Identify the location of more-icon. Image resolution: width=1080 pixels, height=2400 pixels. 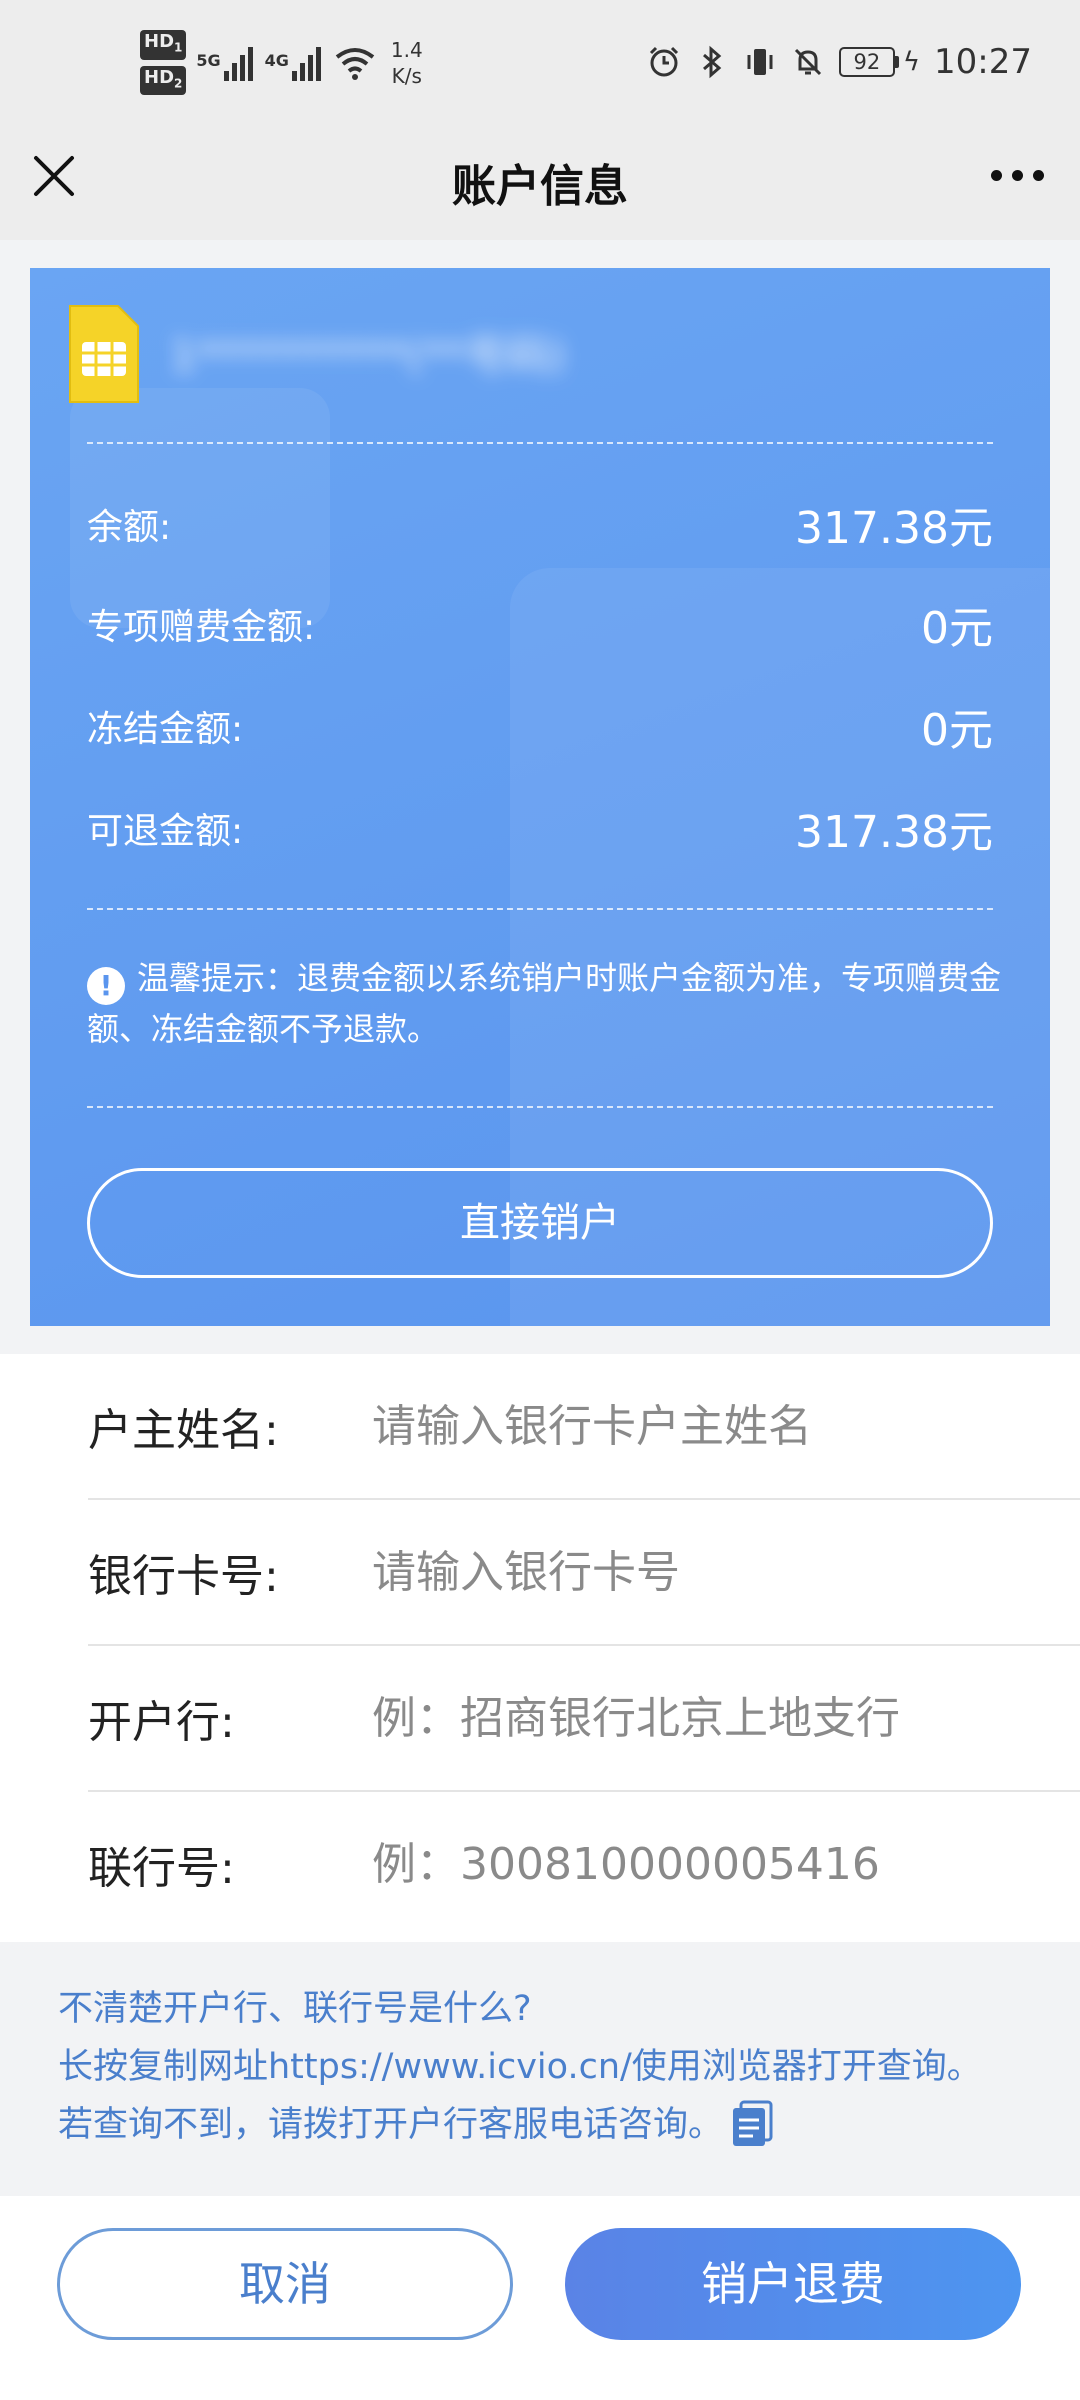
(1017, 175).